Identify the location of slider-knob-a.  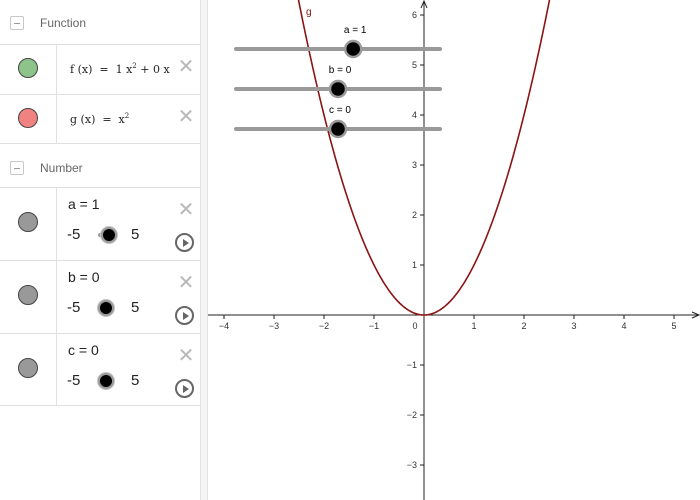
(109, 235).